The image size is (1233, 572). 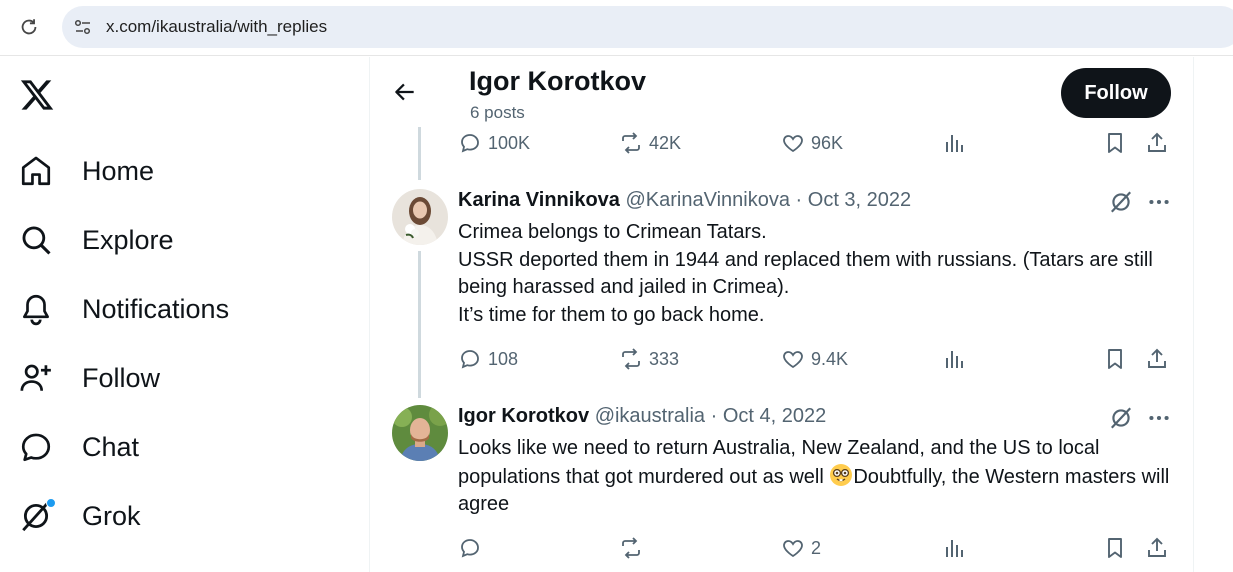 What do you see at coordinates (79, 516) in the screenshot?
I see `nav-grok: Grok` at bounding box center [79, 516].